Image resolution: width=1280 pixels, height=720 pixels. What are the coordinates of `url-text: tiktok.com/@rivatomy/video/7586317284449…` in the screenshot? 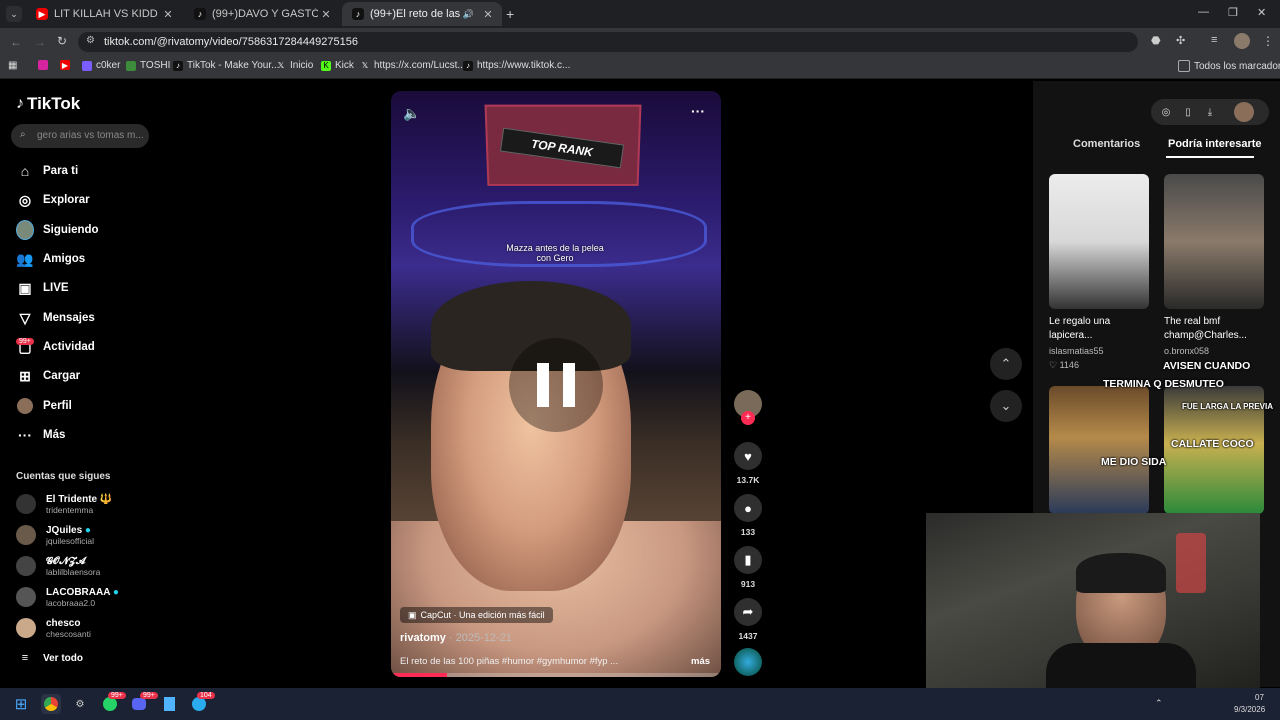 It's located at (231, 42).